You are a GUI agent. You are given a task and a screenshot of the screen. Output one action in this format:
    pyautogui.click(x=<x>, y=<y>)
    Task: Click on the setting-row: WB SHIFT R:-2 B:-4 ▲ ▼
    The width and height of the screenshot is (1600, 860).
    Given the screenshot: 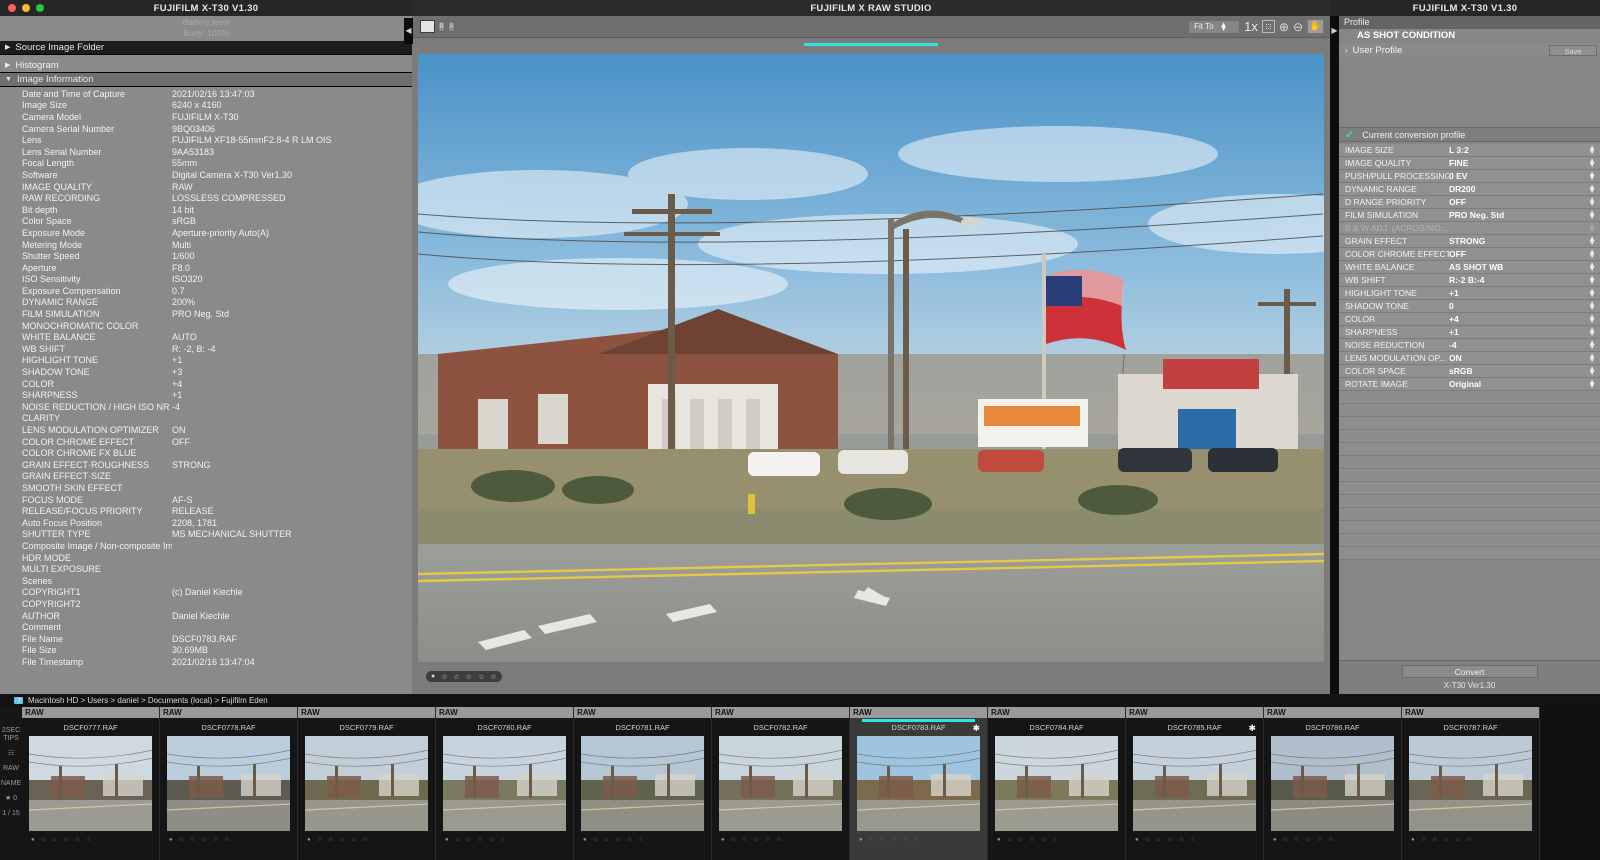 What is the action you would take?
    pyautogui.click(x=1469, y=280)
    